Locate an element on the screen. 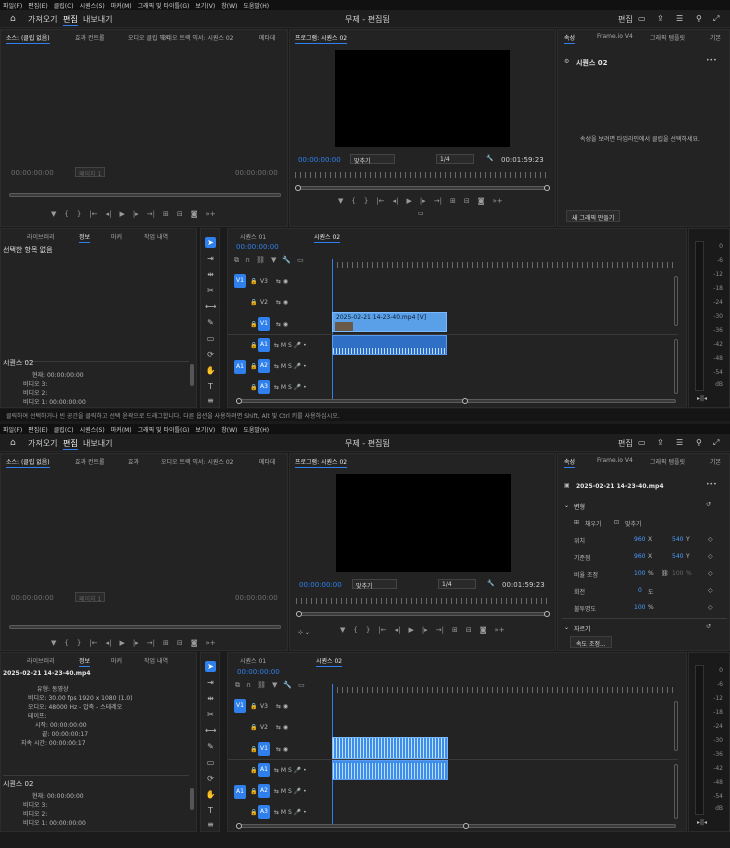 Image resolution: width=730 pixels, height=848 pixels. rectangle-tool-icon: ▭ is located at coordinates (210, 762).